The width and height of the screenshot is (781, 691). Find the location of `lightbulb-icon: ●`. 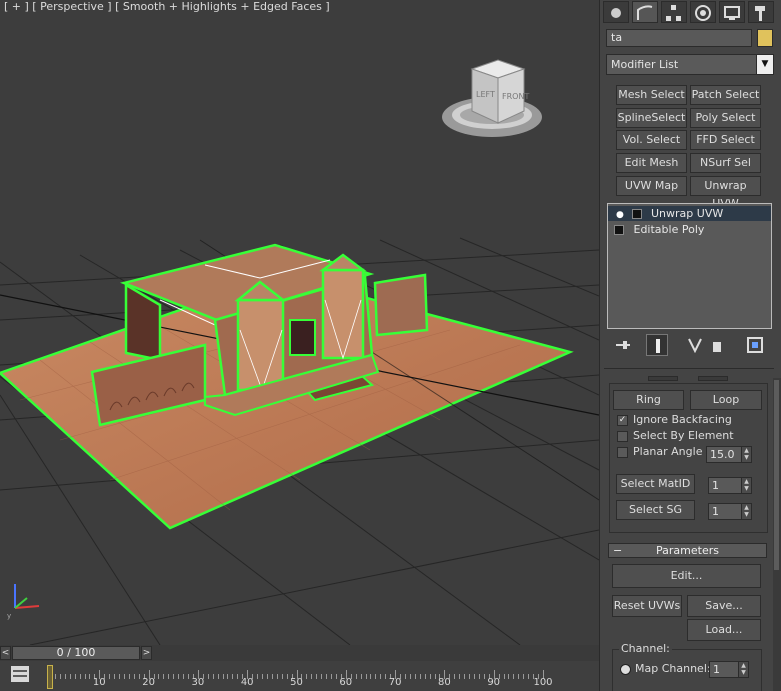

lightbulb-icon: ● is located at coordinates (621, 215).